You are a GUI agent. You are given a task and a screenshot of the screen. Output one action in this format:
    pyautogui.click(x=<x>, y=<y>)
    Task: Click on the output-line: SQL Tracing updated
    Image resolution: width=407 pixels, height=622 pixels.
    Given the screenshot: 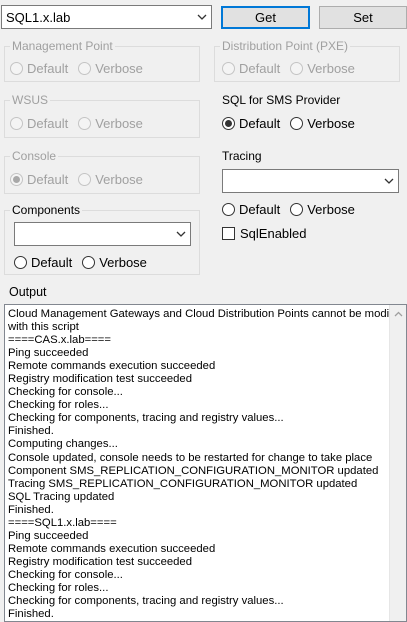 What is the action you would take?
    pyautogui.click(x=61, y=496)
    